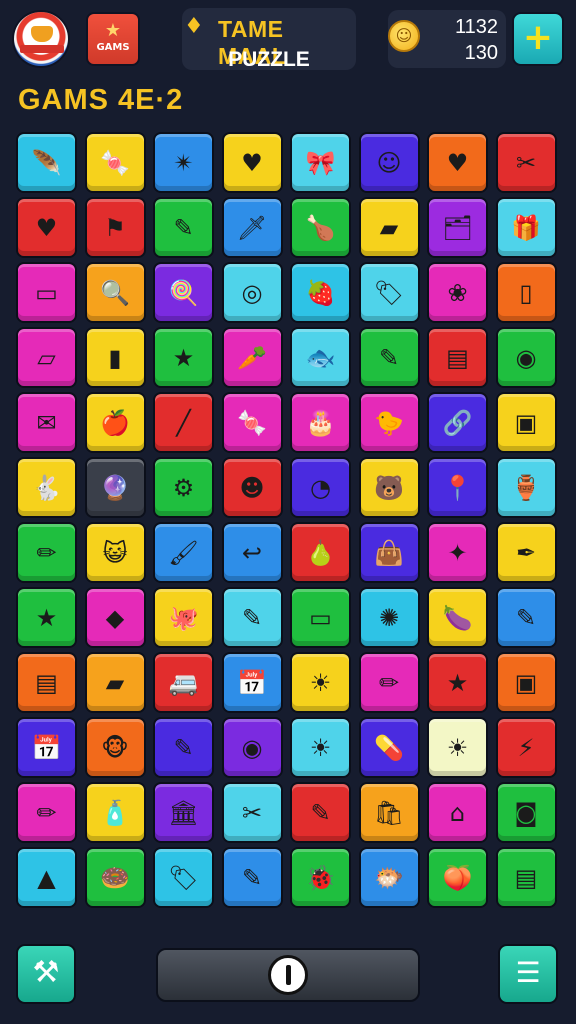  I want to click on tile: 🔗, so click(457, 422).